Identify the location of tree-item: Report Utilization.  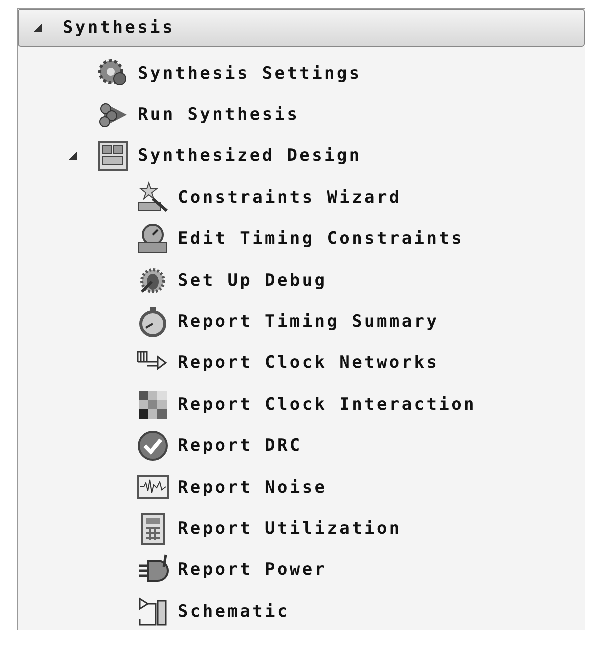
(290, 528).